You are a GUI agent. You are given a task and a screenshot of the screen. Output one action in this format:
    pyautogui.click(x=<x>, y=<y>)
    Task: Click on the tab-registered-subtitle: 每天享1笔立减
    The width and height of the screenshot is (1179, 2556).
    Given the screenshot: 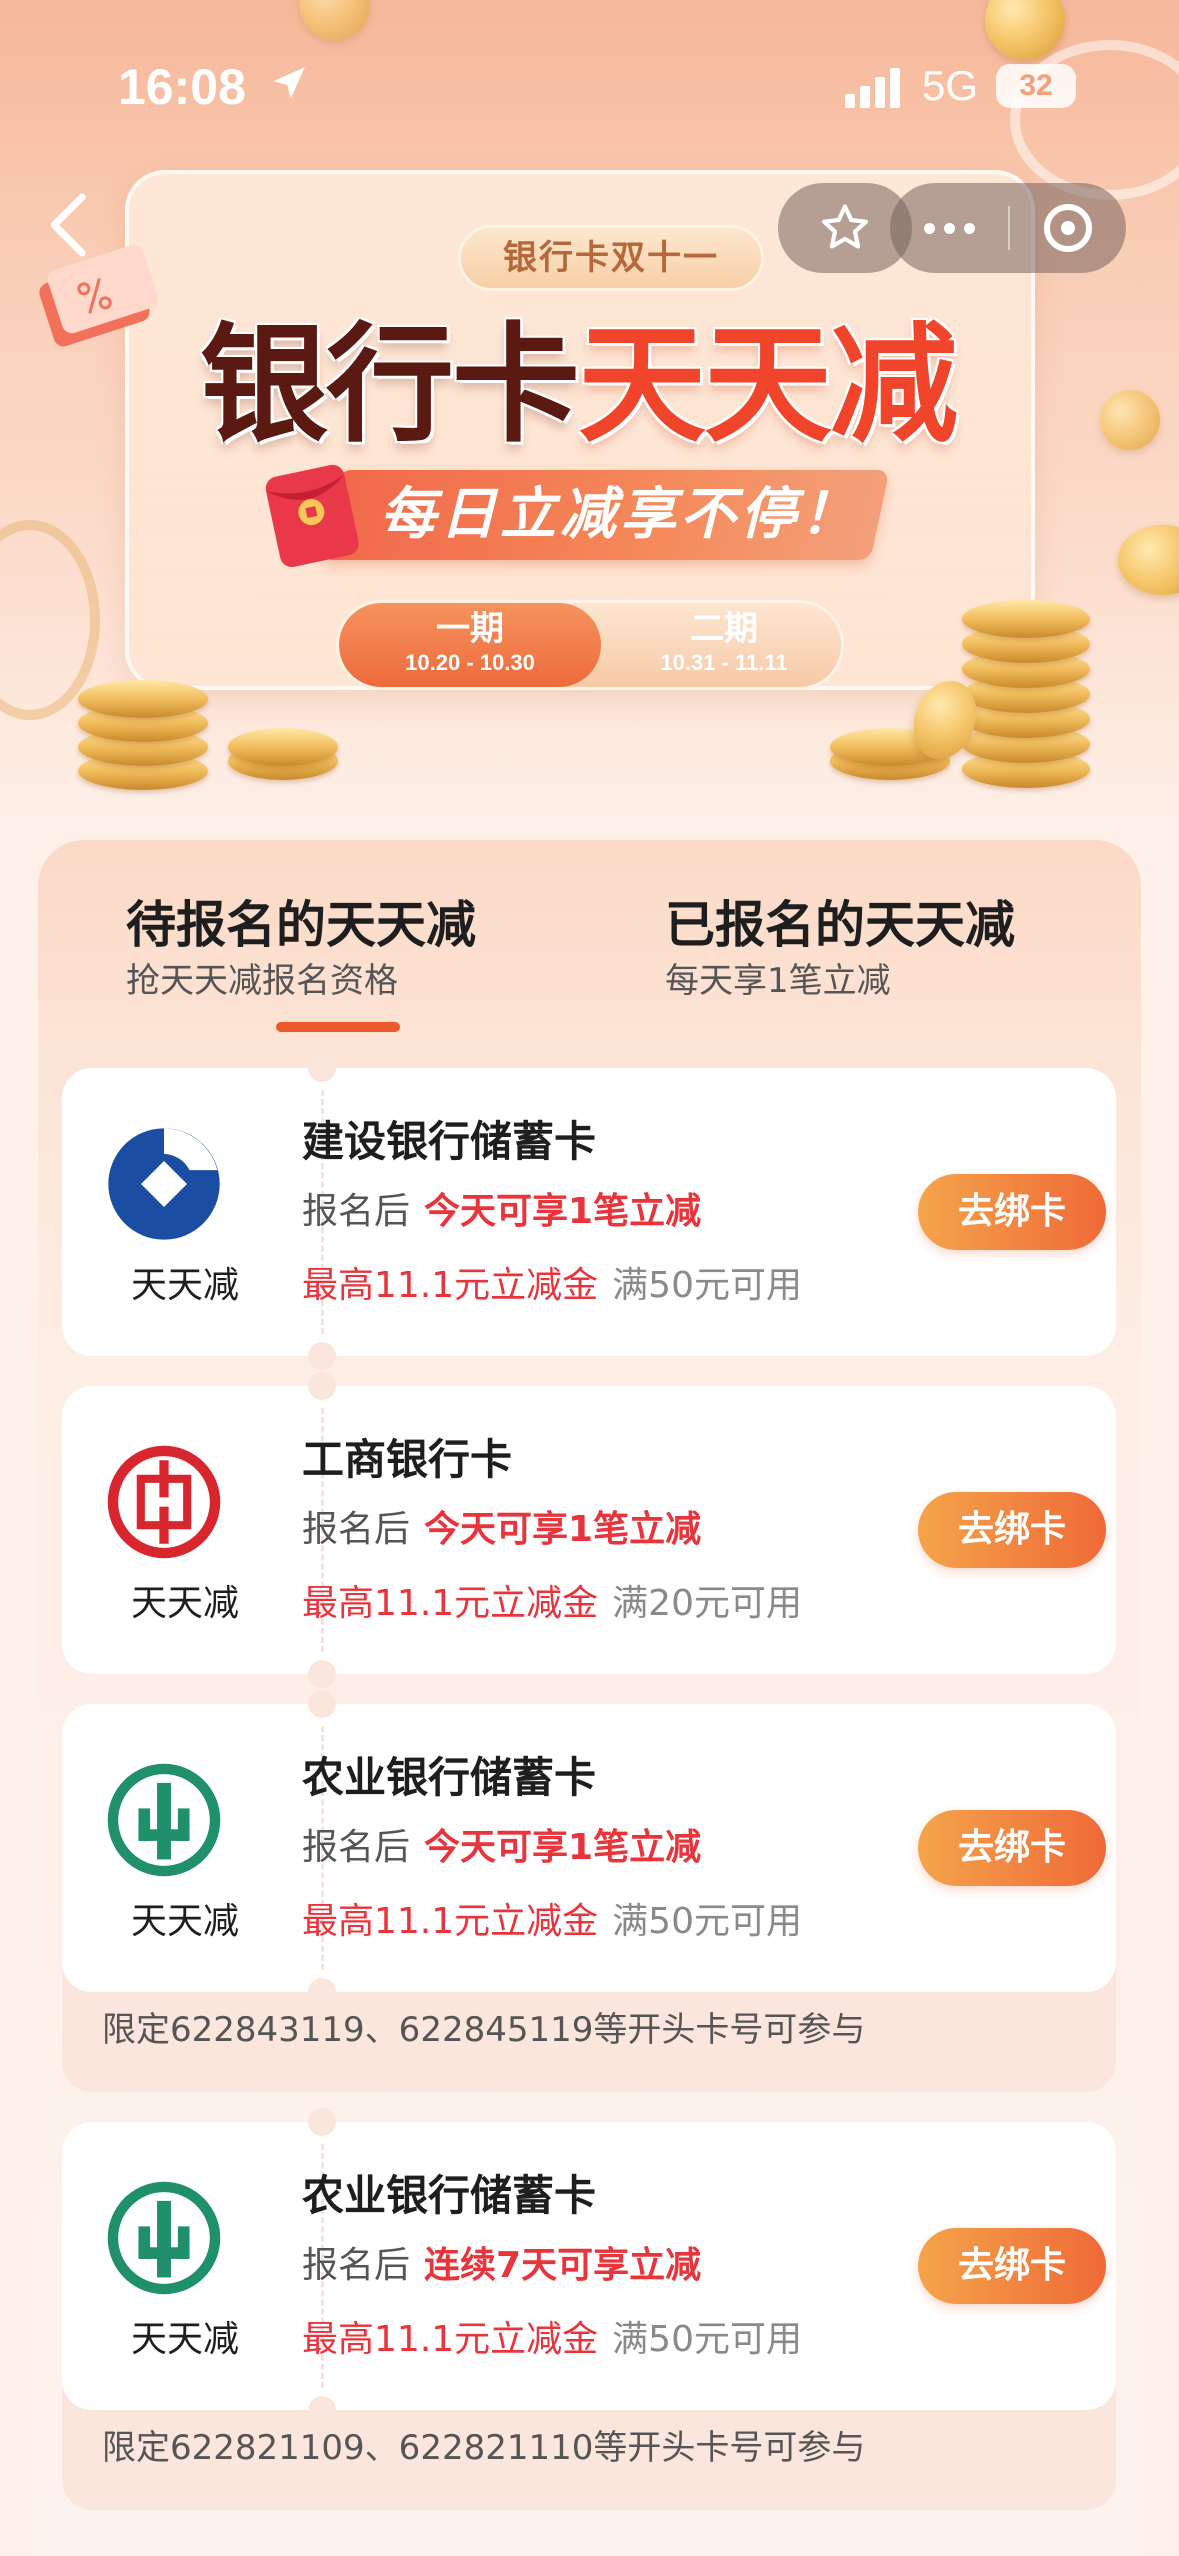 What is the action you would take?
    pyautogui.click(x=778, y=981)
    